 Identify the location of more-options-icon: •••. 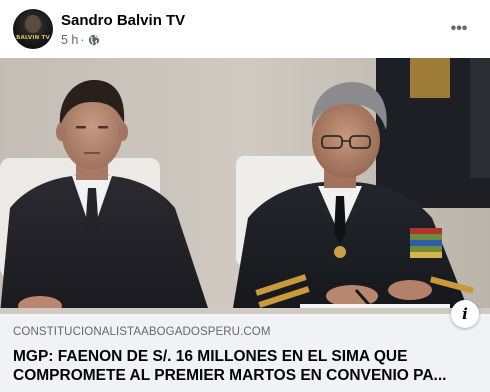
(459, 28).